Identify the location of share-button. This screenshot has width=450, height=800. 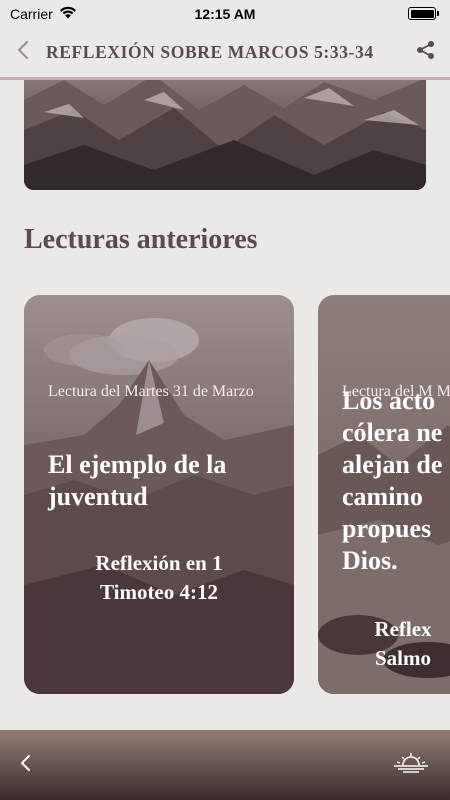
(426, 52).